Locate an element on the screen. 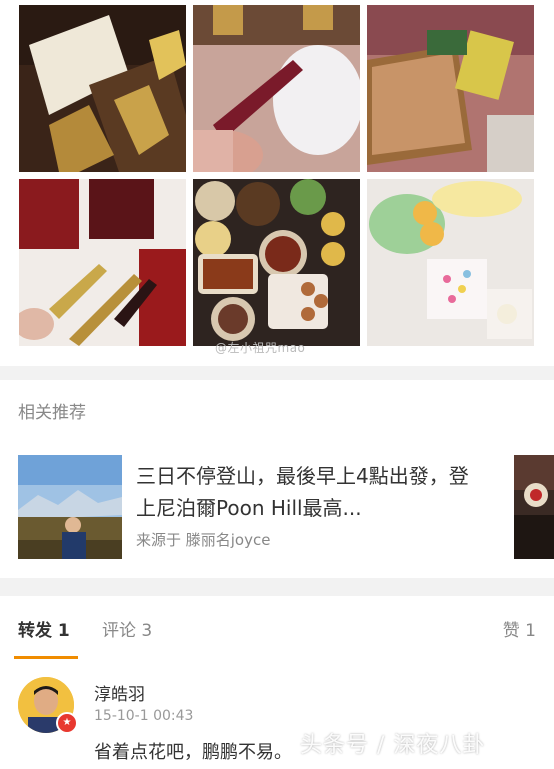 The height and width of the screenshot is (769, 554). comment-time: 15-10-1 00:43 is located at coordinates (144, 716).